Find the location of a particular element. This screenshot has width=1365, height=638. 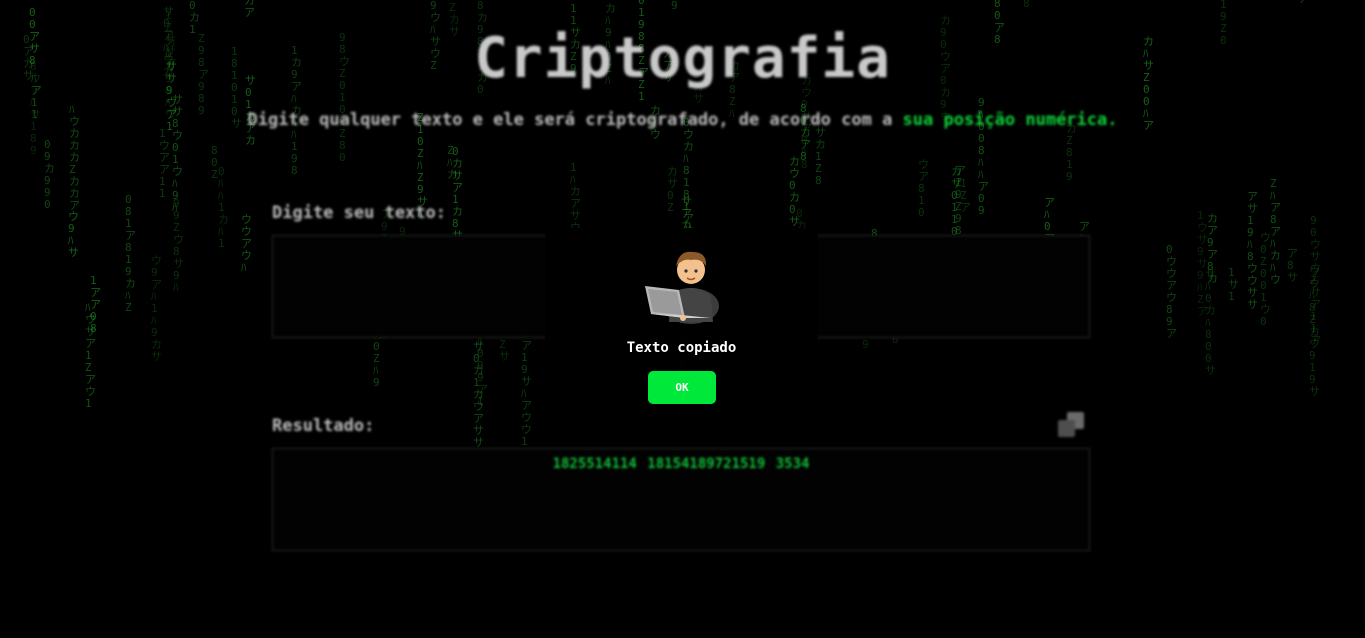

result-label: Resultado: is located at coordinates (323, 426).